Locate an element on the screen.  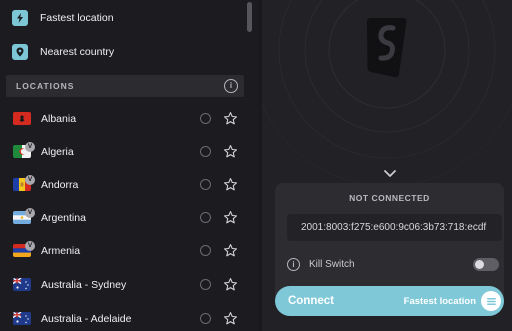
location-row: V Armenia is located at coordinates (125, 250).